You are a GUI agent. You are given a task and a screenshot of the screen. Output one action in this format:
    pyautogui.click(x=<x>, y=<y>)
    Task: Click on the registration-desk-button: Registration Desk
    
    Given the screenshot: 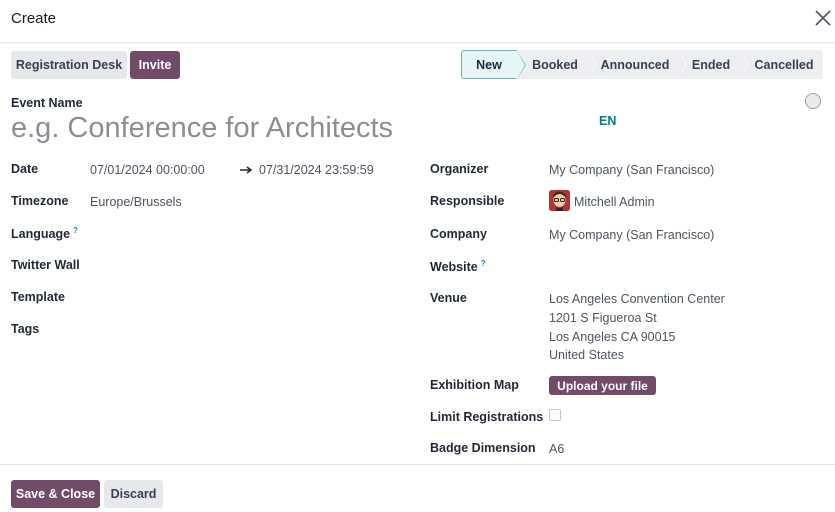 What is the action you would take?
    pyautogui.click(x=69, y=65)
    